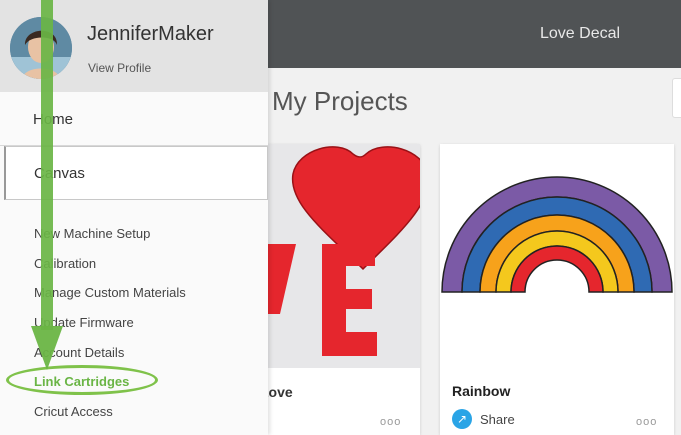  I want to click on project-title-rainbow: Rainbow, so click(481, 391).